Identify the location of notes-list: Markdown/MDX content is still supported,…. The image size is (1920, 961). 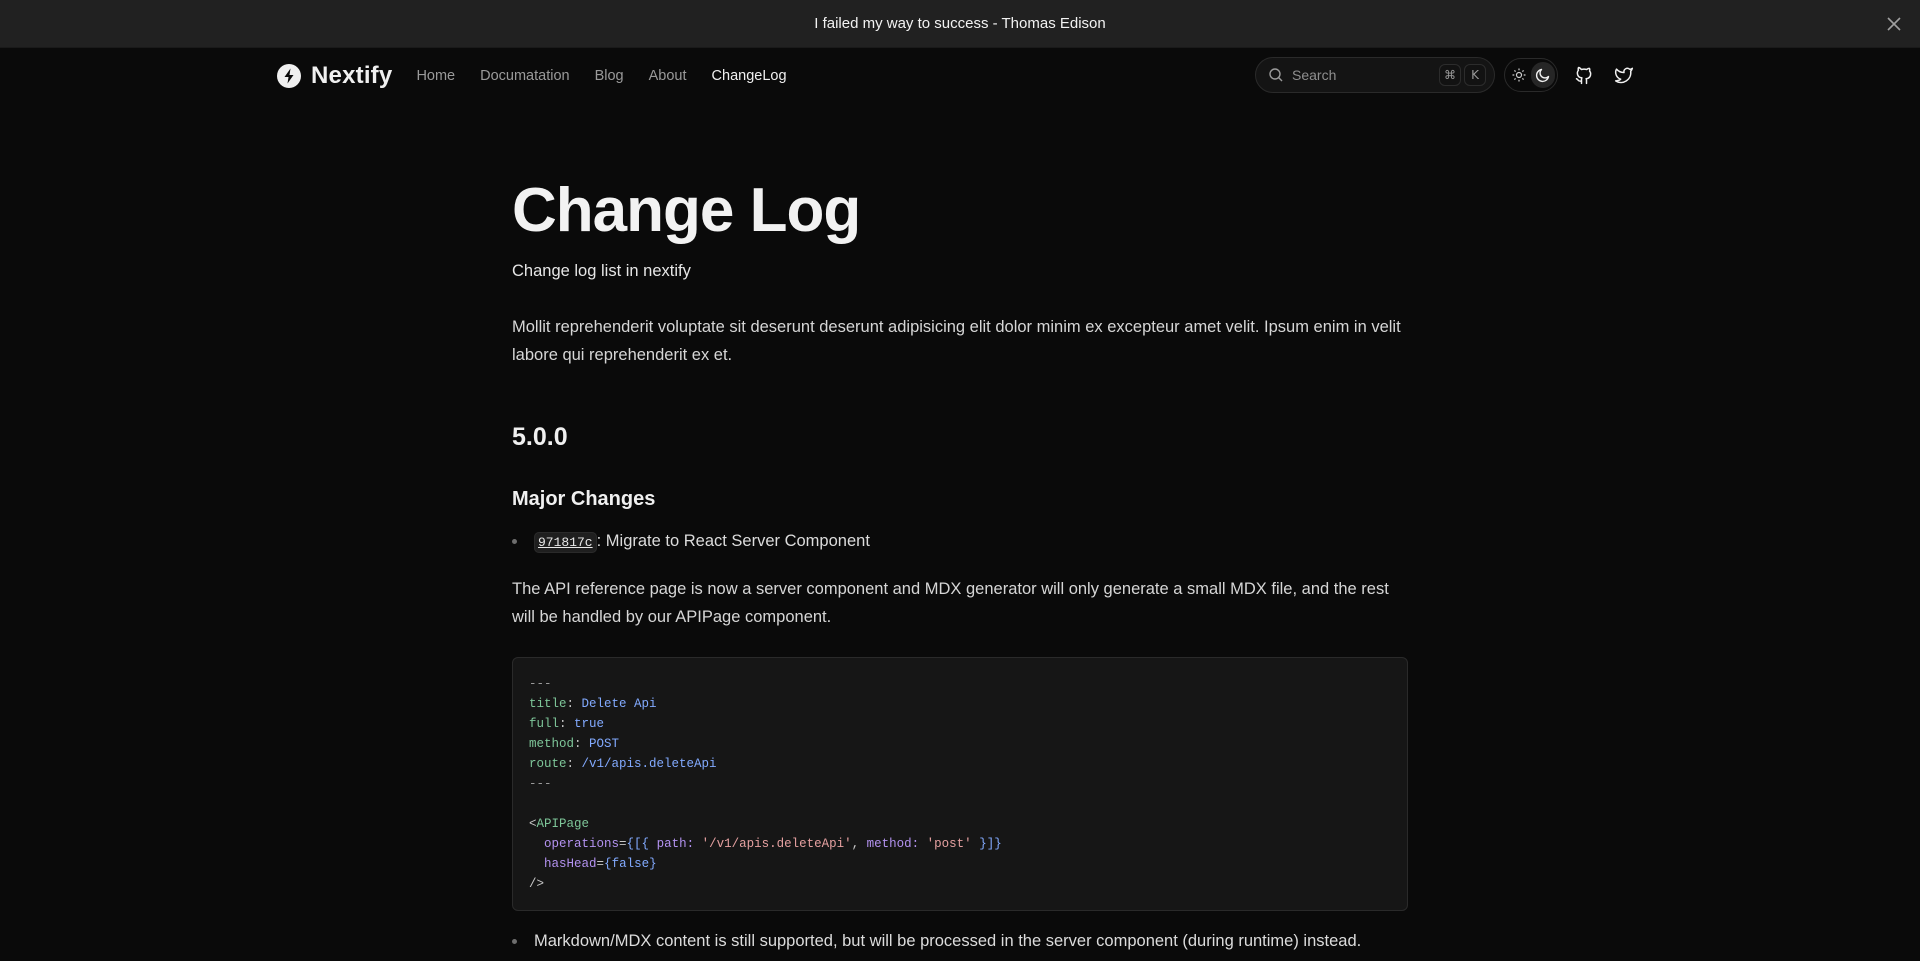
(960, 941).